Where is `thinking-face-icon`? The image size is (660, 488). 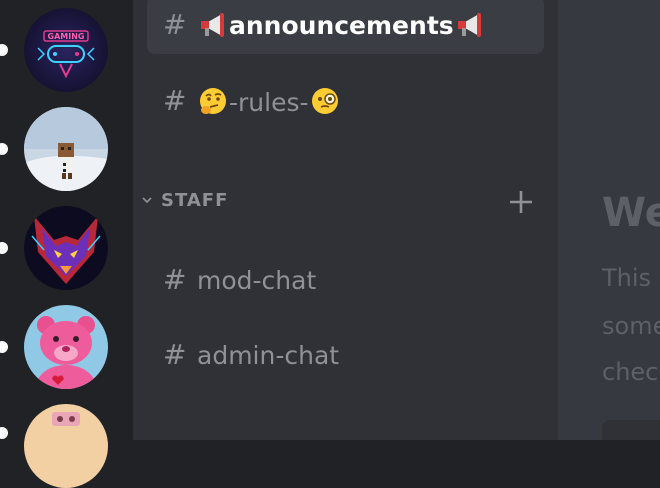 thinking-face-icon is located at coordinates (213, 100).